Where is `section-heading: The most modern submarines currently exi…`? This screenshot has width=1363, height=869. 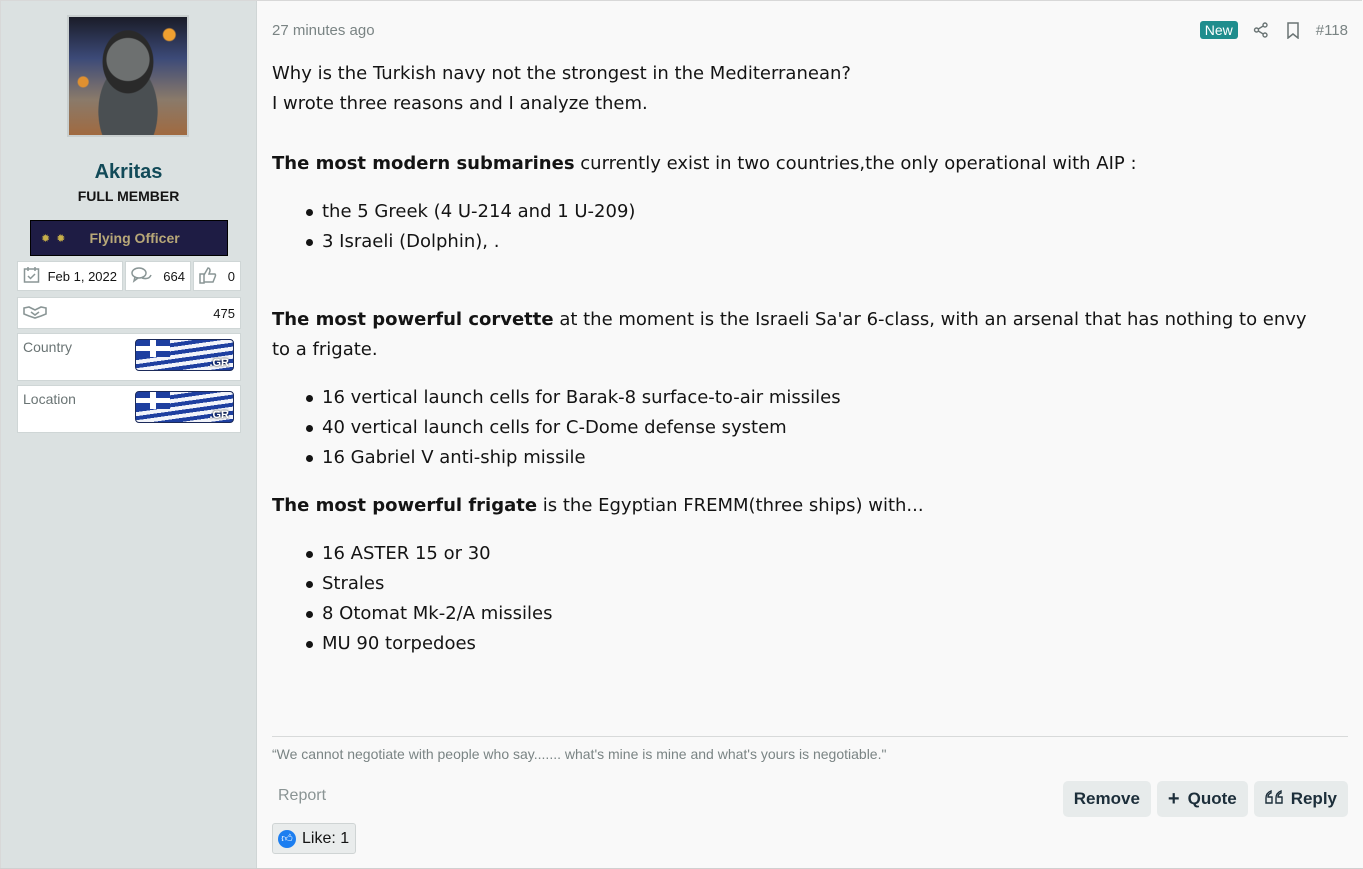
section-heading: The most modern submarines currently exi… is located at coordinates (797, 164).